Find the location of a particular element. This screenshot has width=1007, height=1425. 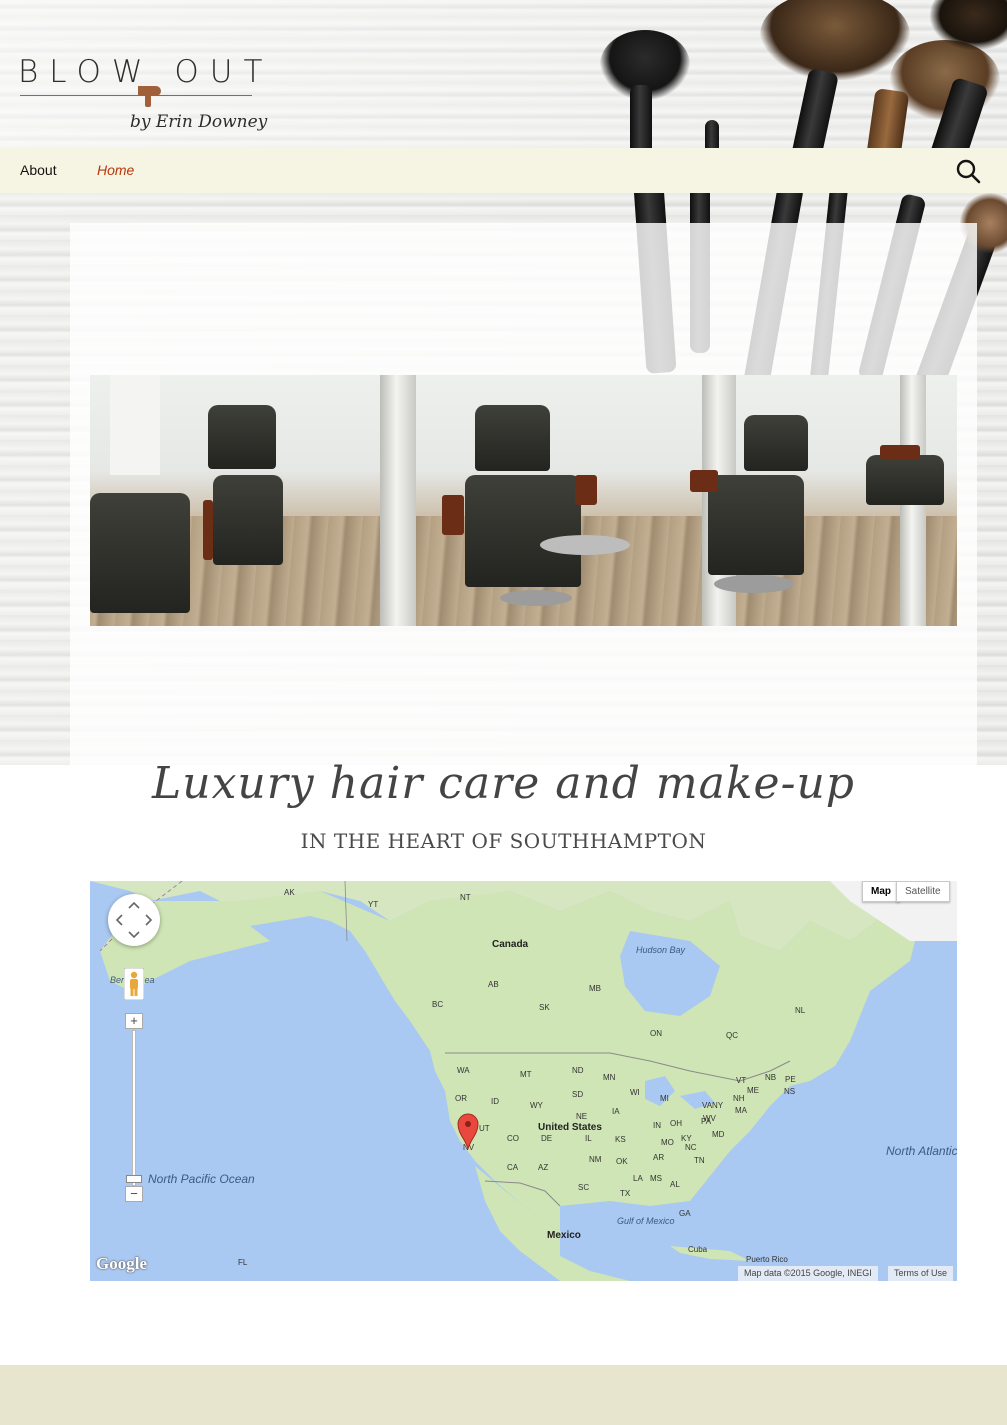

map-type-satellite-button: Satellite is located at coordinates (923, 891).